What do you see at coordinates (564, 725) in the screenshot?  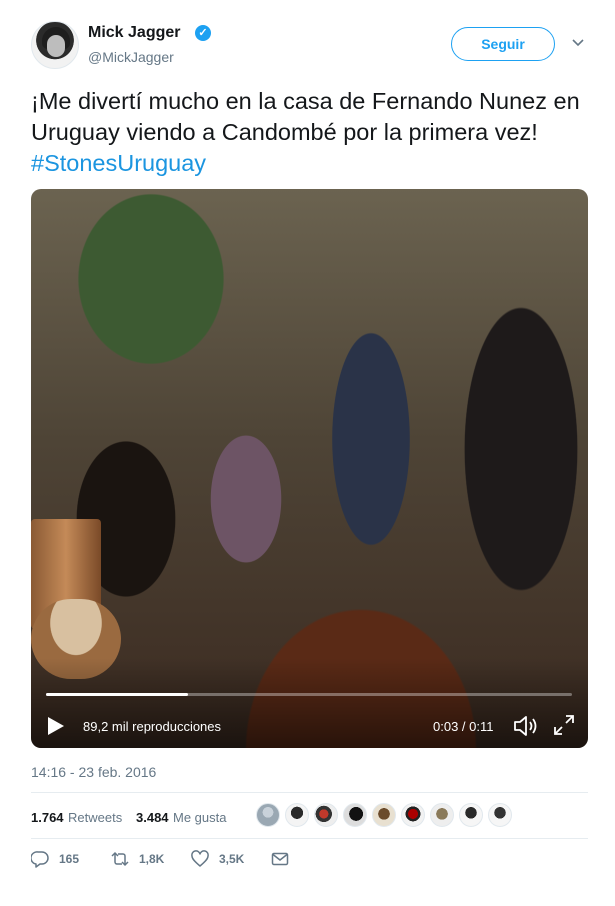 I see `fullscreen-icon` at bounding box center [564, 725].